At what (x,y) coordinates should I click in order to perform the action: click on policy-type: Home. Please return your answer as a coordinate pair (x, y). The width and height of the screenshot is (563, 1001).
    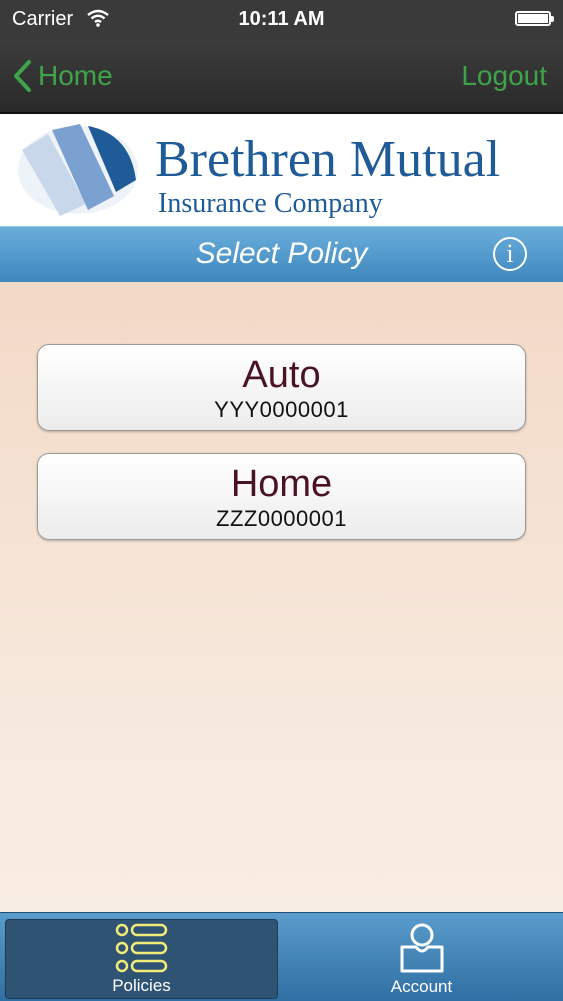
    Looking at the image, I should click on (281, 484).